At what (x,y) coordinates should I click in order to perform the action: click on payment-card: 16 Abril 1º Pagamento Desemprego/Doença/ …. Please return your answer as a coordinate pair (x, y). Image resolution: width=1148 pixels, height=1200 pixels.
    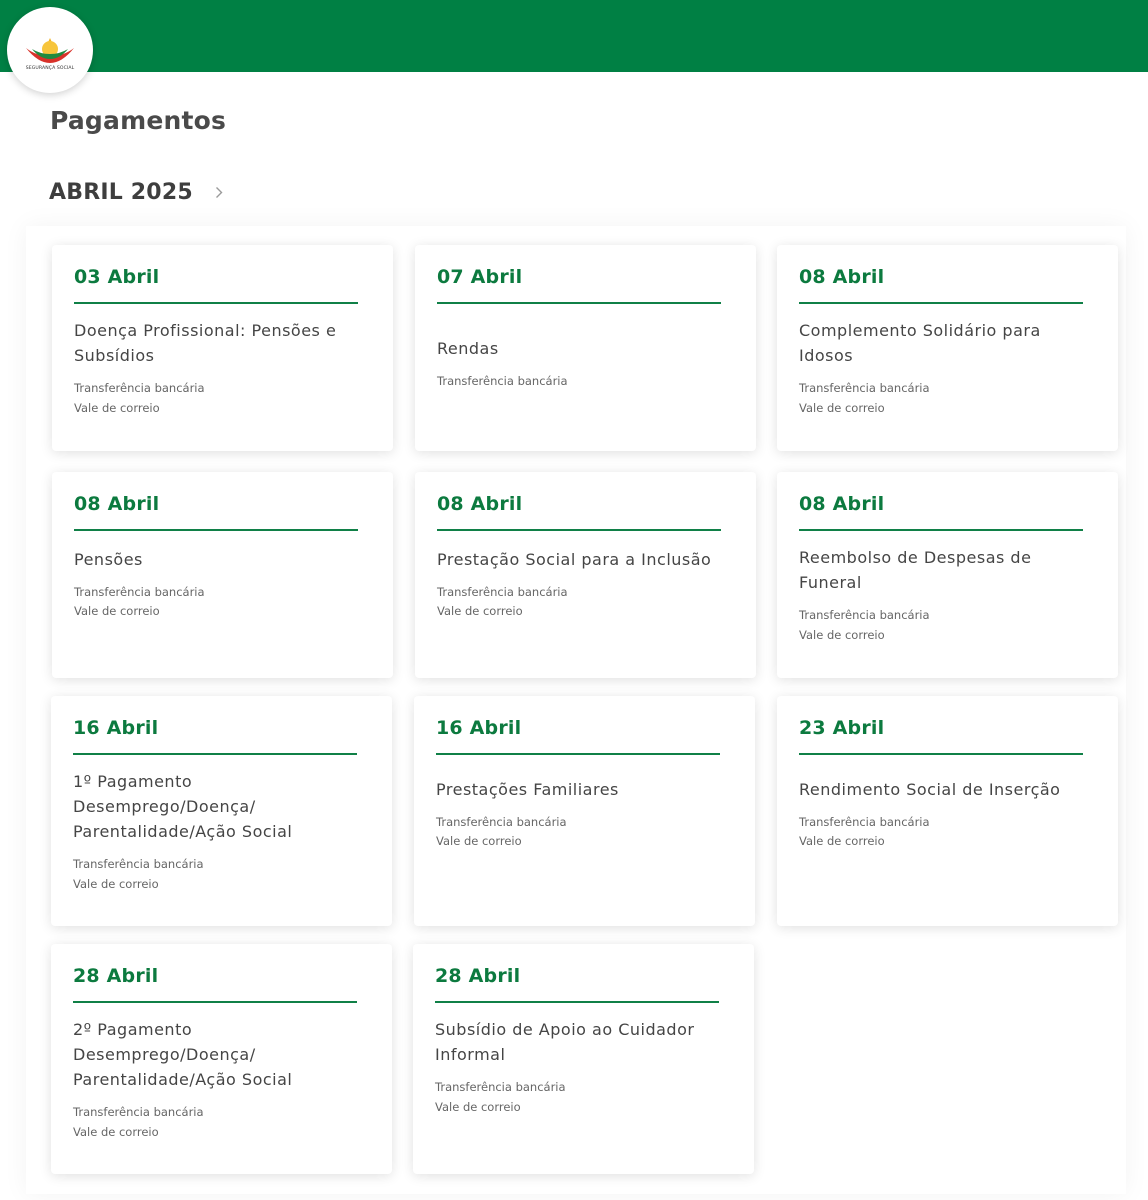
    Looking at the image, I should click on (221, 811).